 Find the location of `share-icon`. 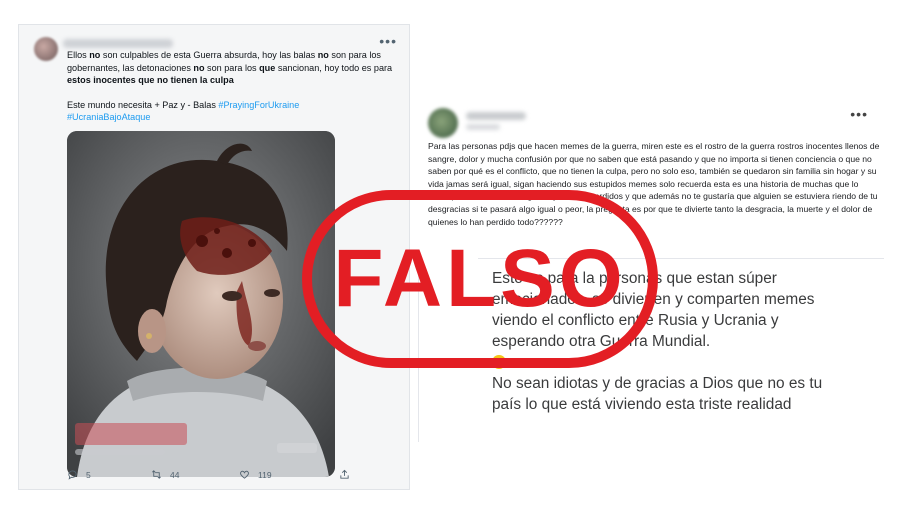

share-icon is located at coordinates (344, 474).